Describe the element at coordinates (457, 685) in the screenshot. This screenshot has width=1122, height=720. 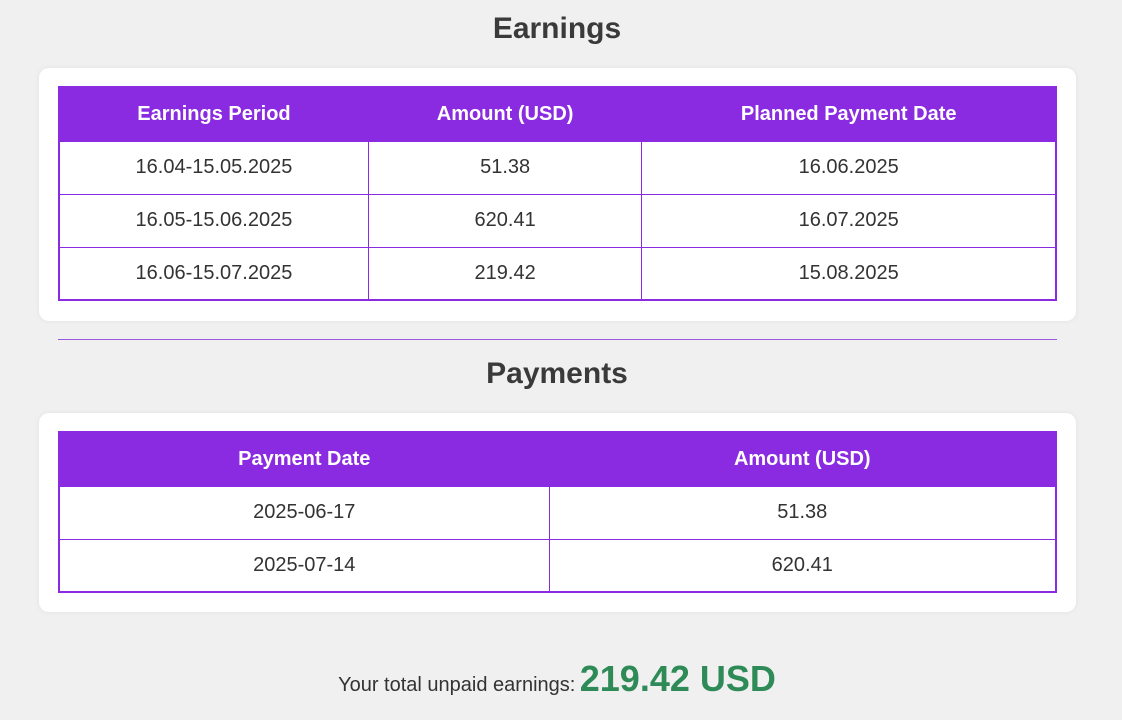
I see `total-unpaid-label: Your total unpaid earnings:` at that location.